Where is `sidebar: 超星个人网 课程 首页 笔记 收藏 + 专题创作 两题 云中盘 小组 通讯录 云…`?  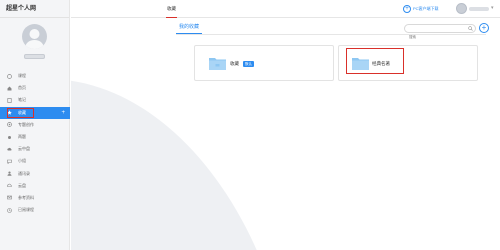
sidebar: 超星个人网 课程 首页 笔记 收藏 + 专题创作 两题 云中盘 小组 通讯录 云… is located at coordinates (35, 125).